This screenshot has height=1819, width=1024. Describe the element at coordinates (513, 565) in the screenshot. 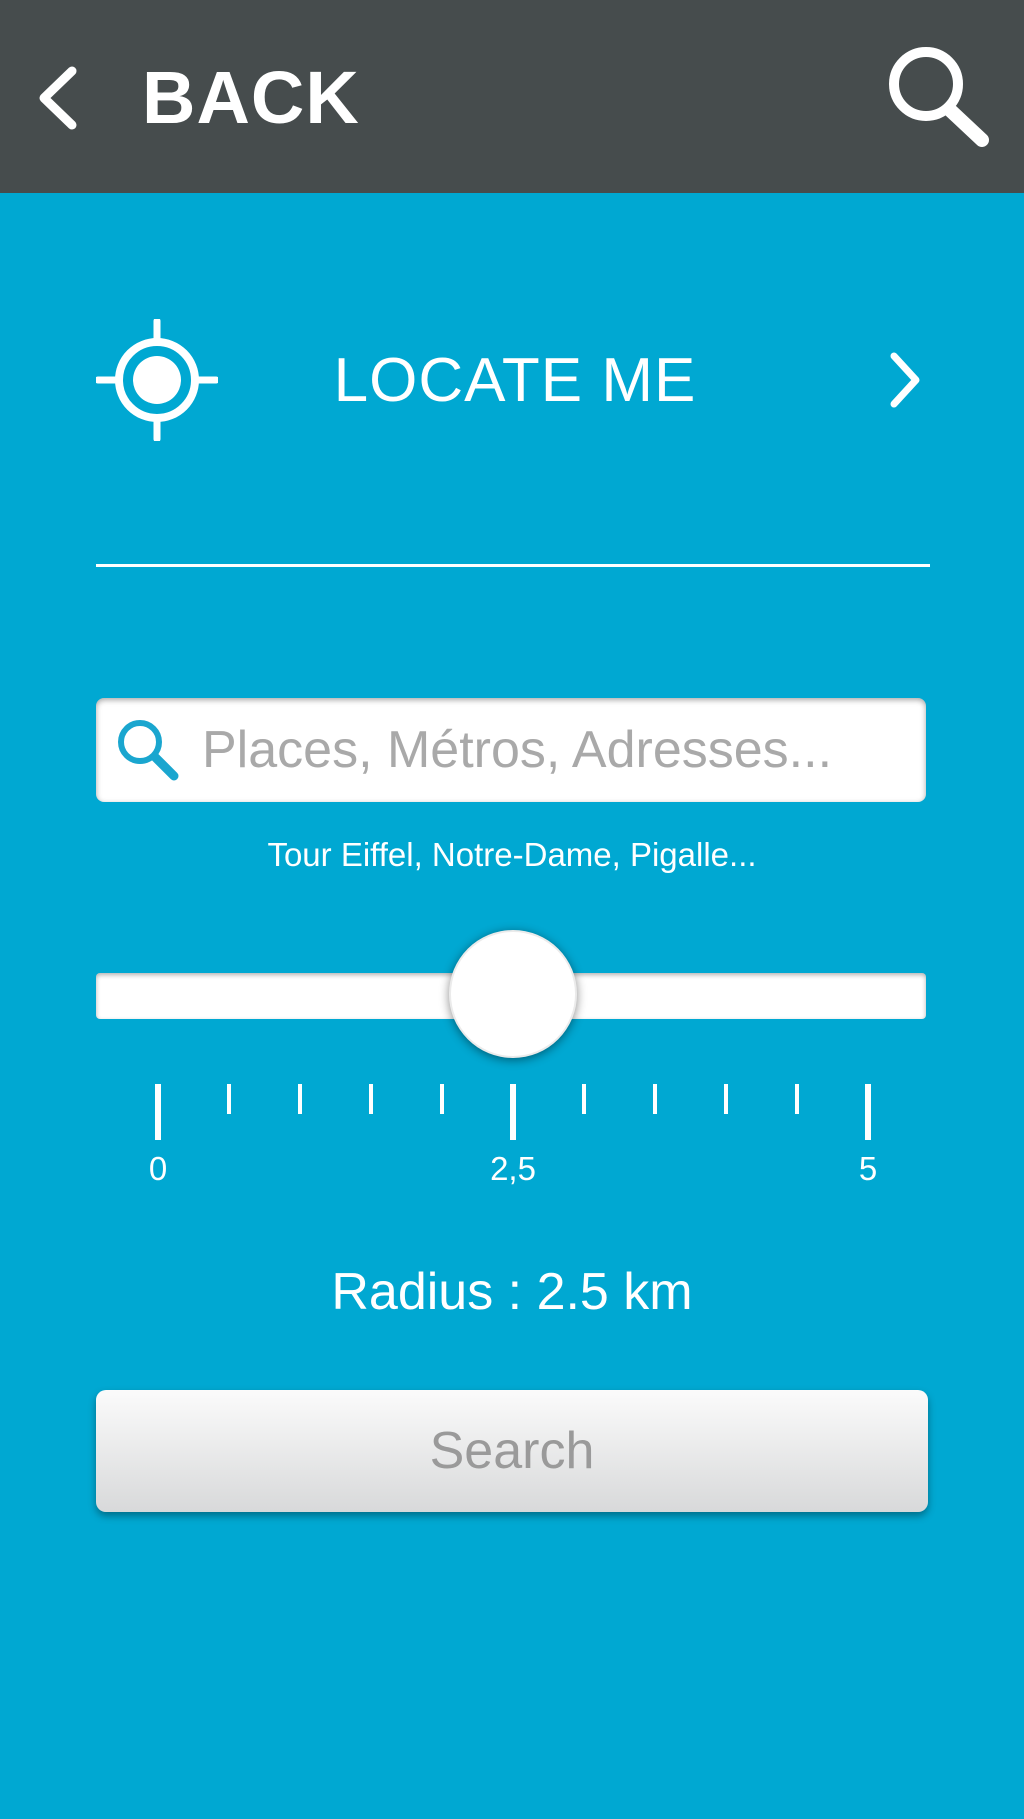

I see `section-divider` at that location.